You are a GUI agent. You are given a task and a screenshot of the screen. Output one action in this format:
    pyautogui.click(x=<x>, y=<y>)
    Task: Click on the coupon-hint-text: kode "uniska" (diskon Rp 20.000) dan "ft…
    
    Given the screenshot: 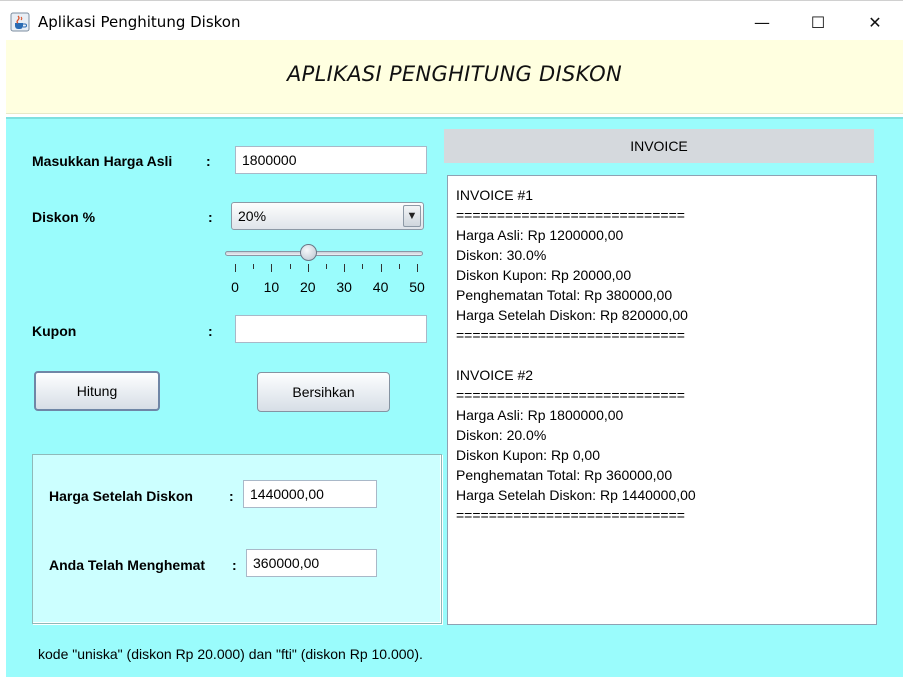 What is the action you would take?
    pyautogui.click(x=230, y=654)
    